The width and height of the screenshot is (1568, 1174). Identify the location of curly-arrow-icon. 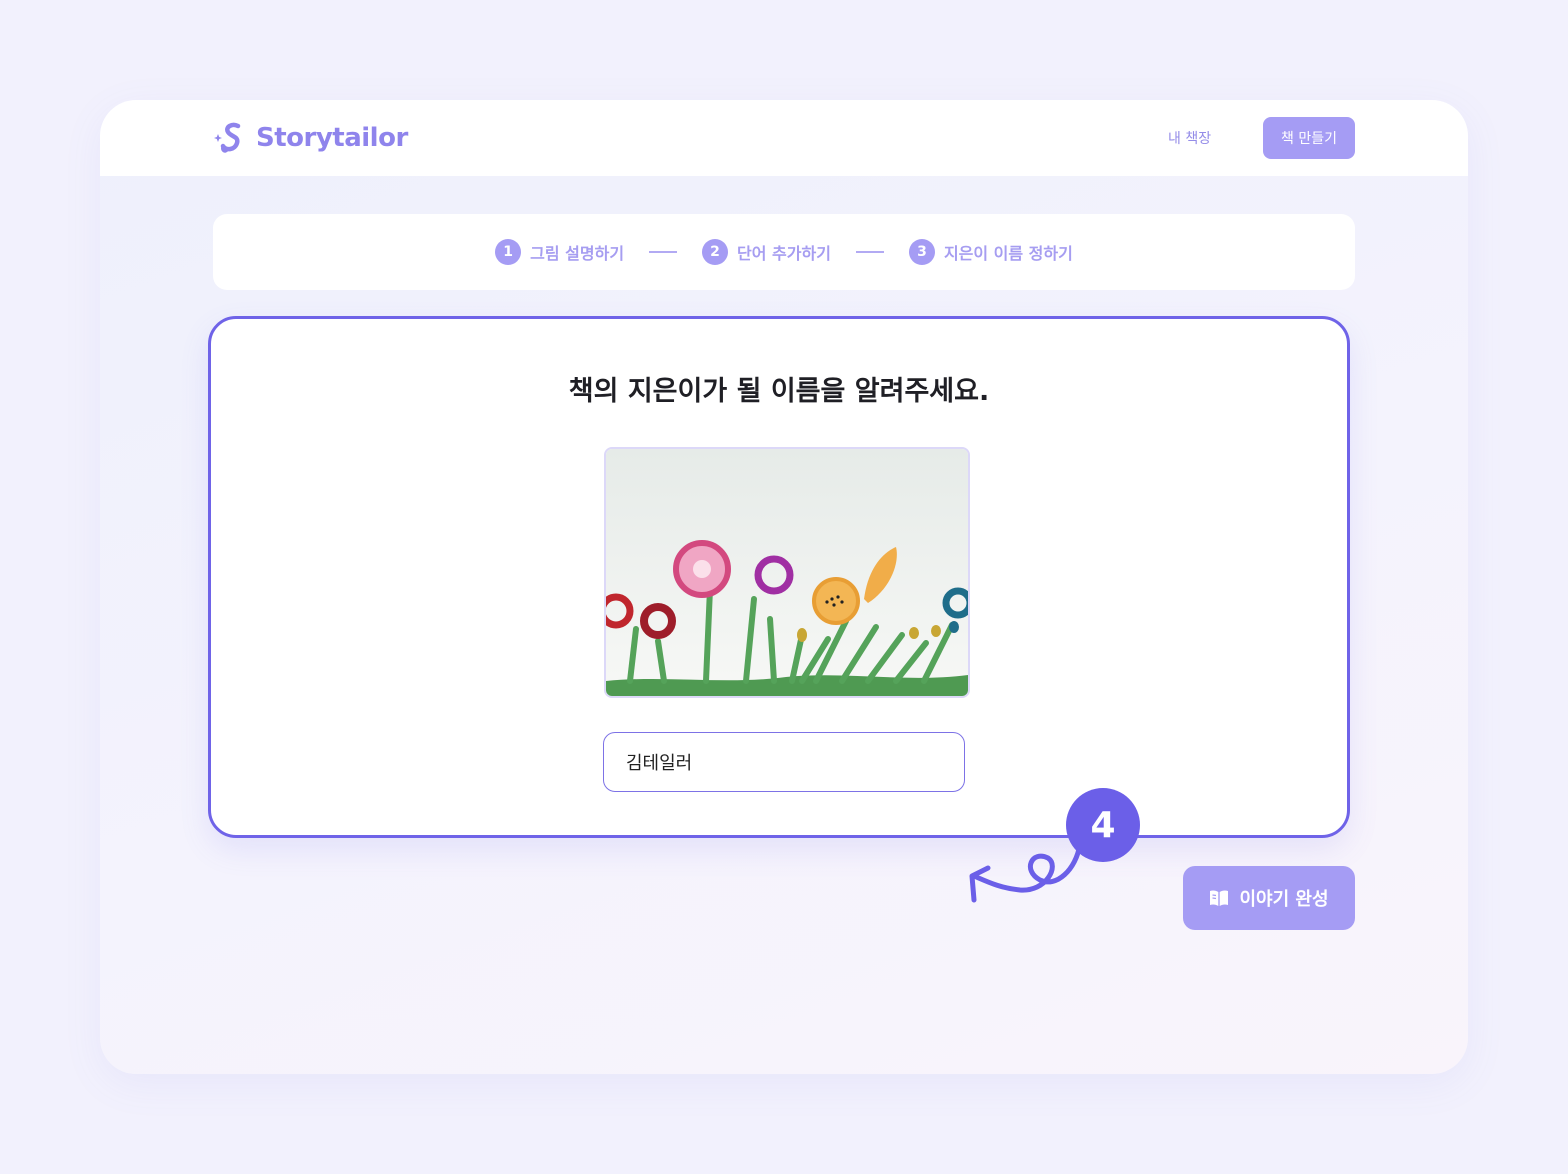
(1026, 872).